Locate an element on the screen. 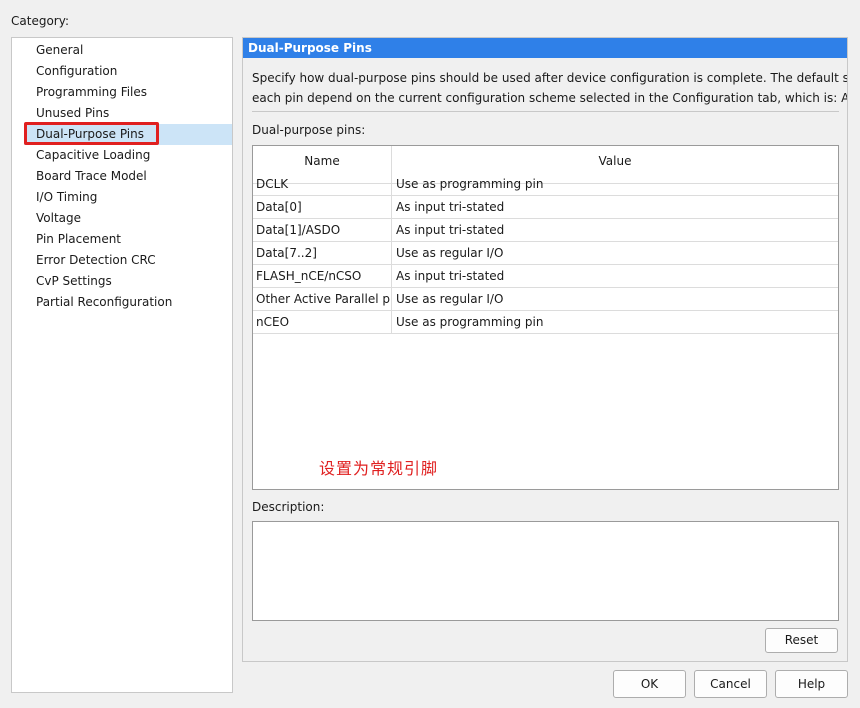 This screenshot has width=860, height=708. category-item-unused-pins: Unused Pins is located at coordinates (128, 113).